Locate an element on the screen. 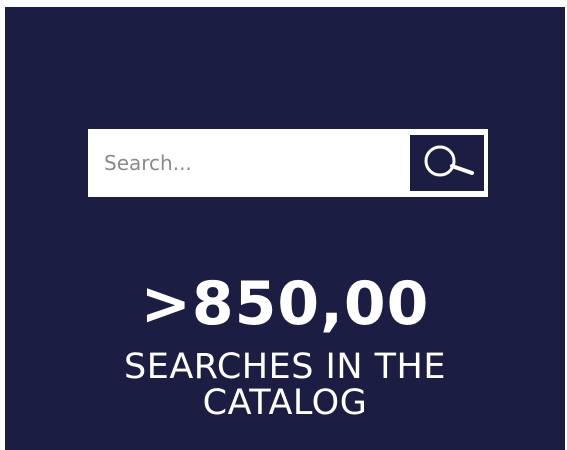  stat-value: >850,00 is located at coordinates (285, 304).